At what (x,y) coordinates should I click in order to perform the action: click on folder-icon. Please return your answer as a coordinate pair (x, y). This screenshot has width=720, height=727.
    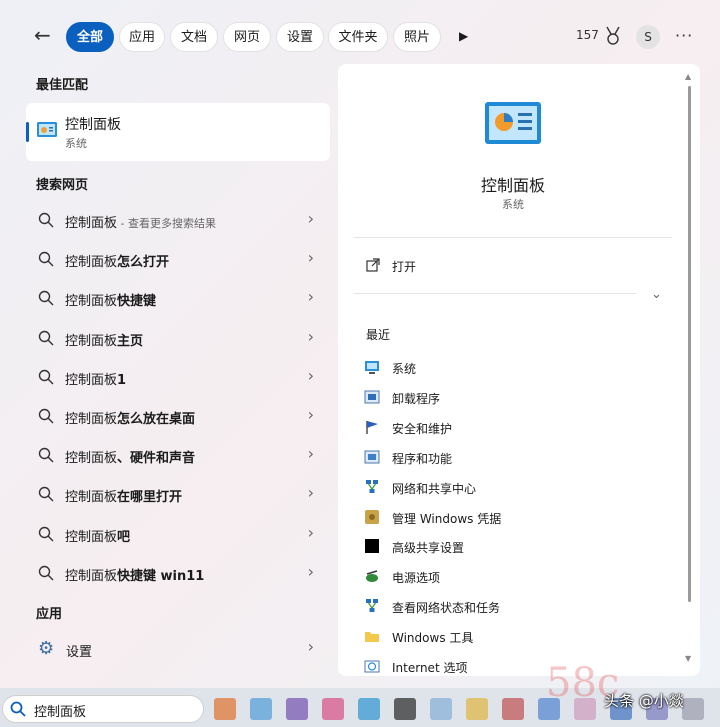
    Looking at the image, I should click on (372, 636).